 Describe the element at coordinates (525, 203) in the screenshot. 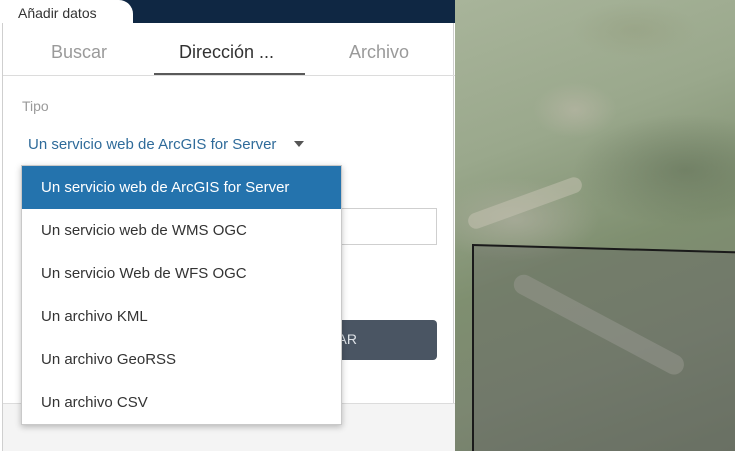

I see `map-terrain-path` at that location.